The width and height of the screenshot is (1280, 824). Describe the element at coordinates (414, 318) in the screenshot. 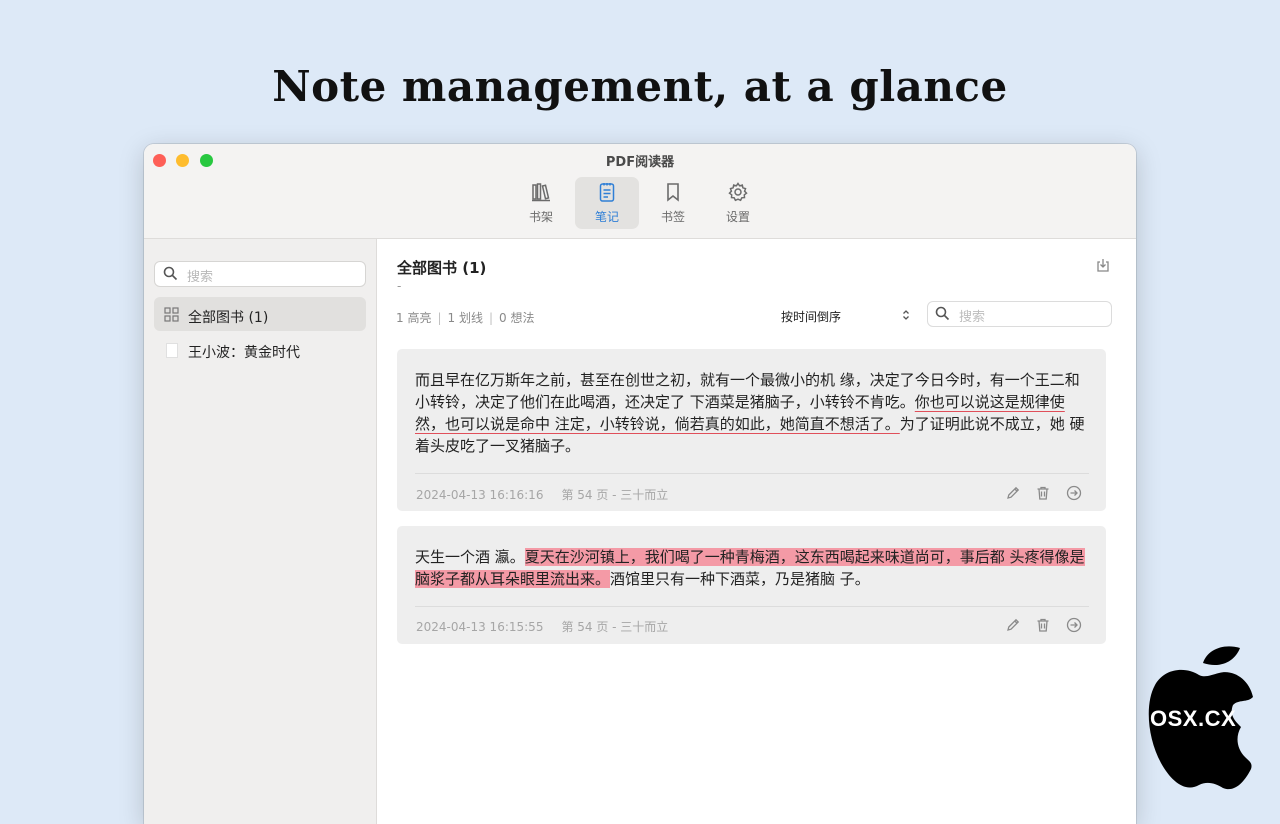

I see `highlight-count: 1 高亮` at that location.